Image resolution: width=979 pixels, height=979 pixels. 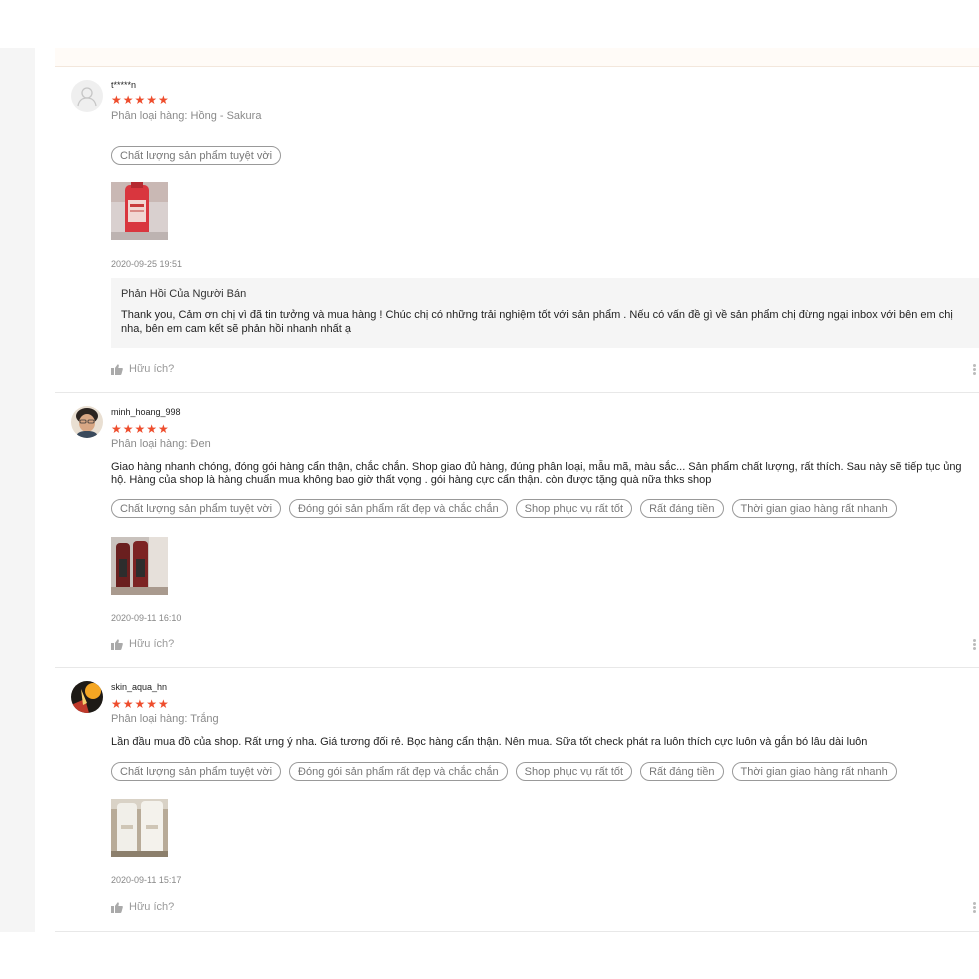 What do you see at coordinates (147, 264) in the screenshot?
I see `review-timestamp: 2020-09-25 19:51` at bounding box center [147, 264].